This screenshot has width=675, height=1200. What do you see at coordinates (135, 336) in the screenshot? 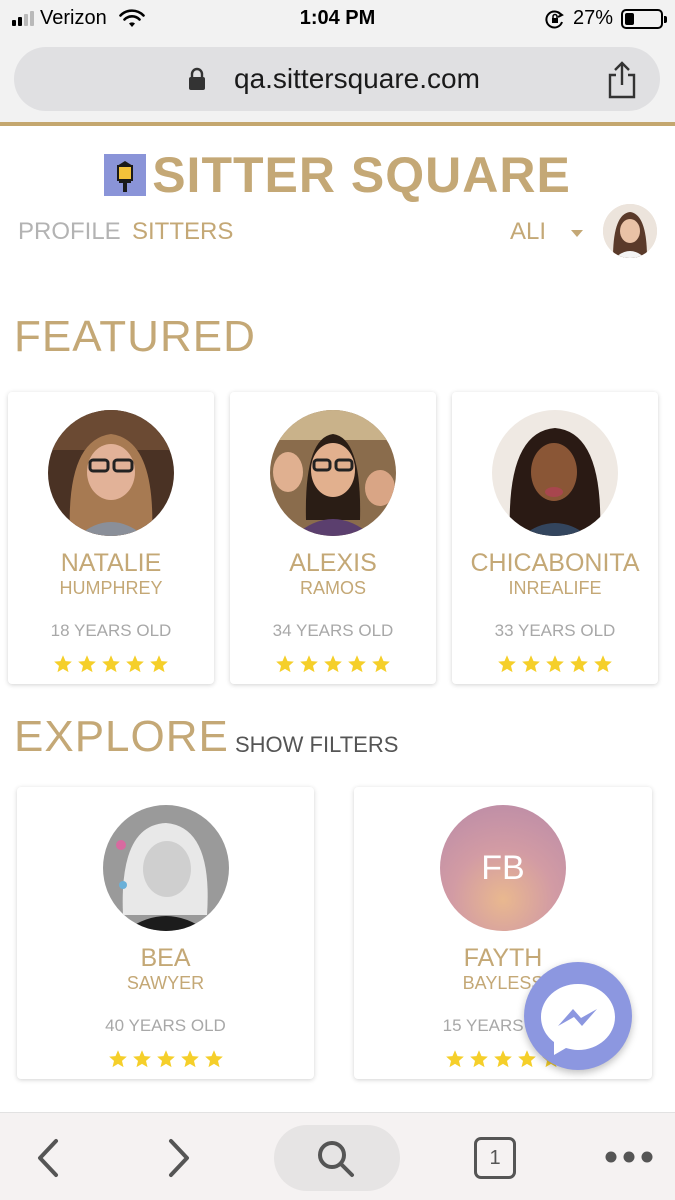
I see `featured-heading: FEATURED` at bounding box center [135, 336].